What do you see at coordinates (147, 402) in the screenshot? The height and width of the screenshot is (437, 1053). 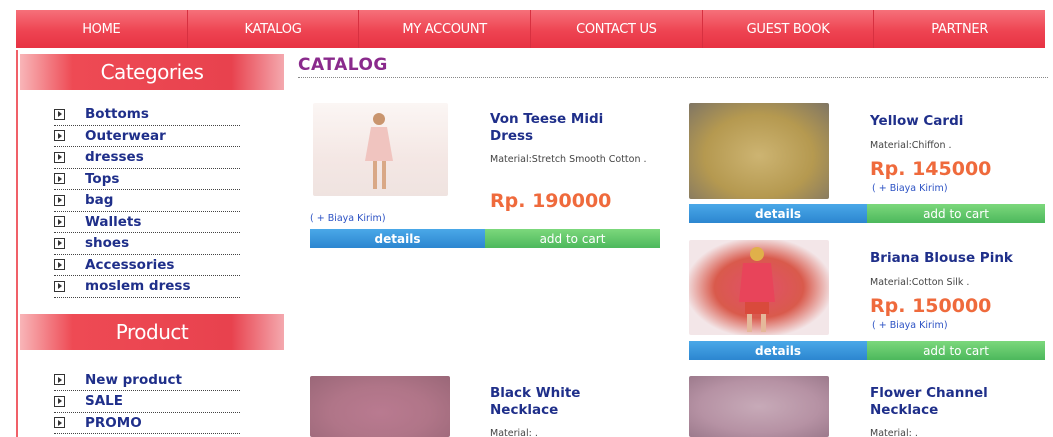 I see `product-item-sale: SALE` at bounding box center [147, 402].